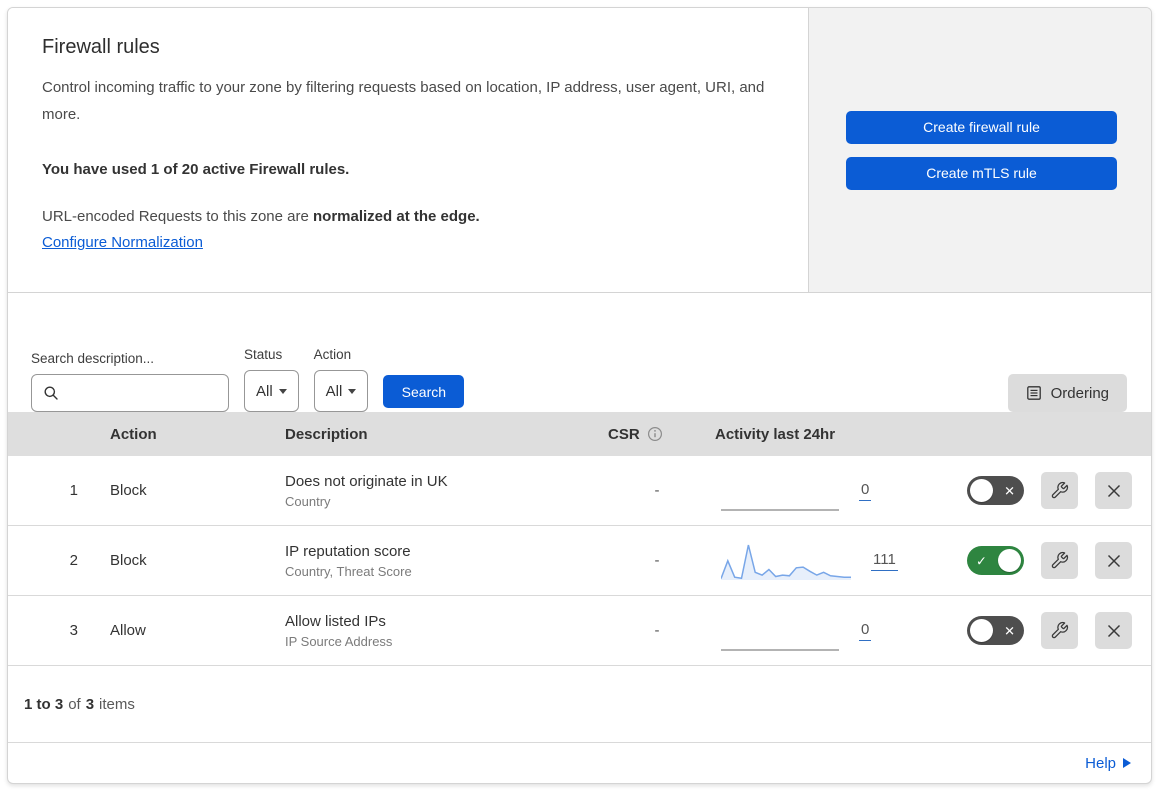 This screenshot has width=1161, height=791. Describe the element at coordinates (348, 571) in the screenshot. I see `rule-match-fields: Country, Threat Score` at that location.